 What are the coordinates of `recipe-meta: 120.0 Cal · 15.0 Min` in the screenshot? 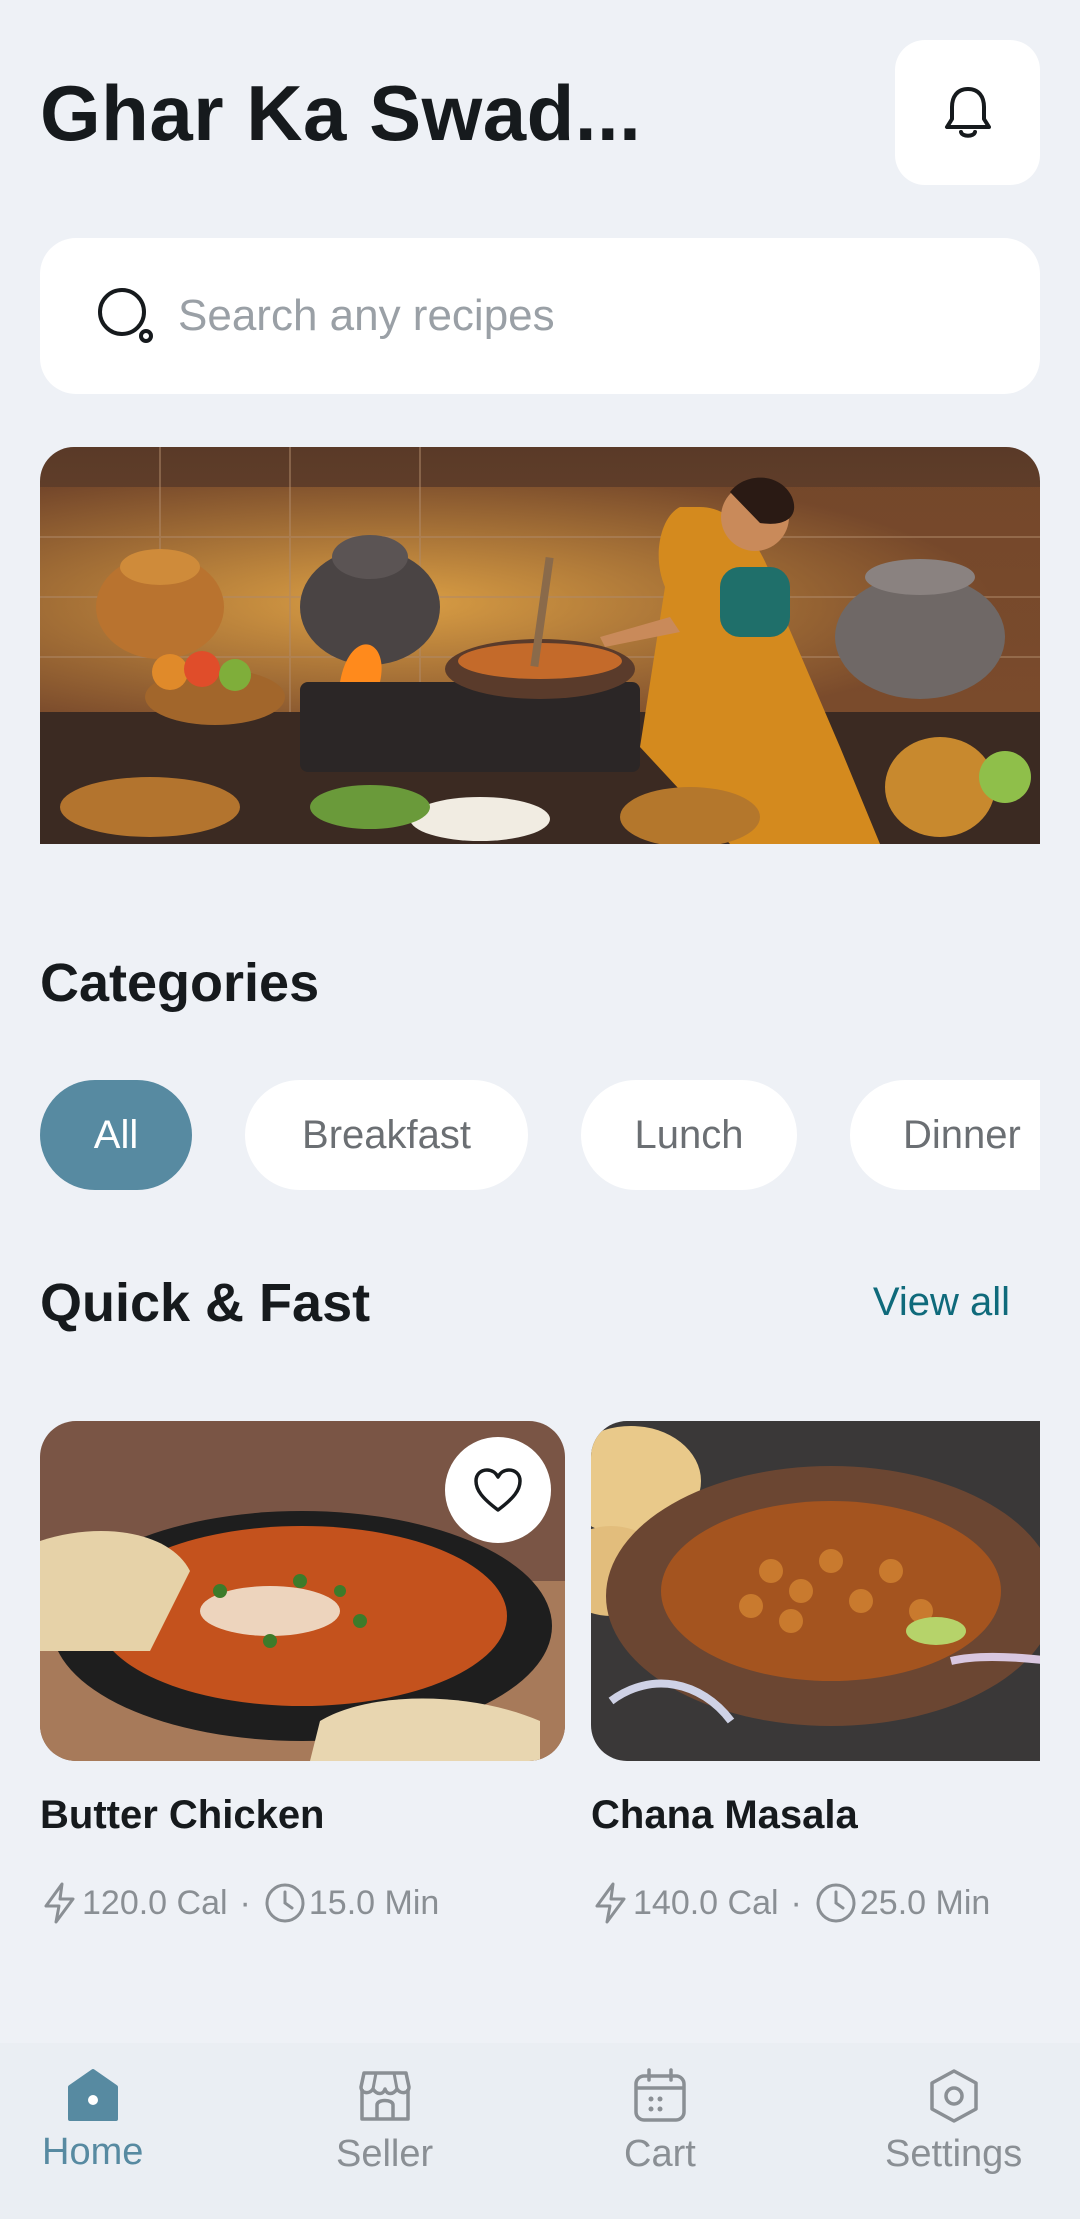 It's located at (239, 1903).